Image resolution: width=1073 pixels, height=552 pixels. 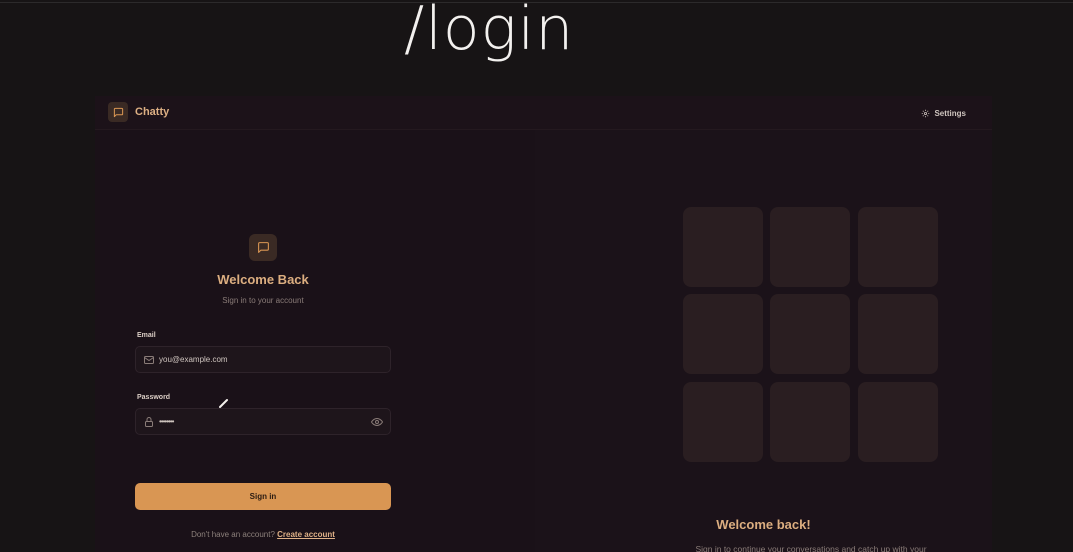 What do you see at coordinates (543, 113) in the screenshot?
I see `app-header: Chatty Settings` at bounding box center [543, 113].